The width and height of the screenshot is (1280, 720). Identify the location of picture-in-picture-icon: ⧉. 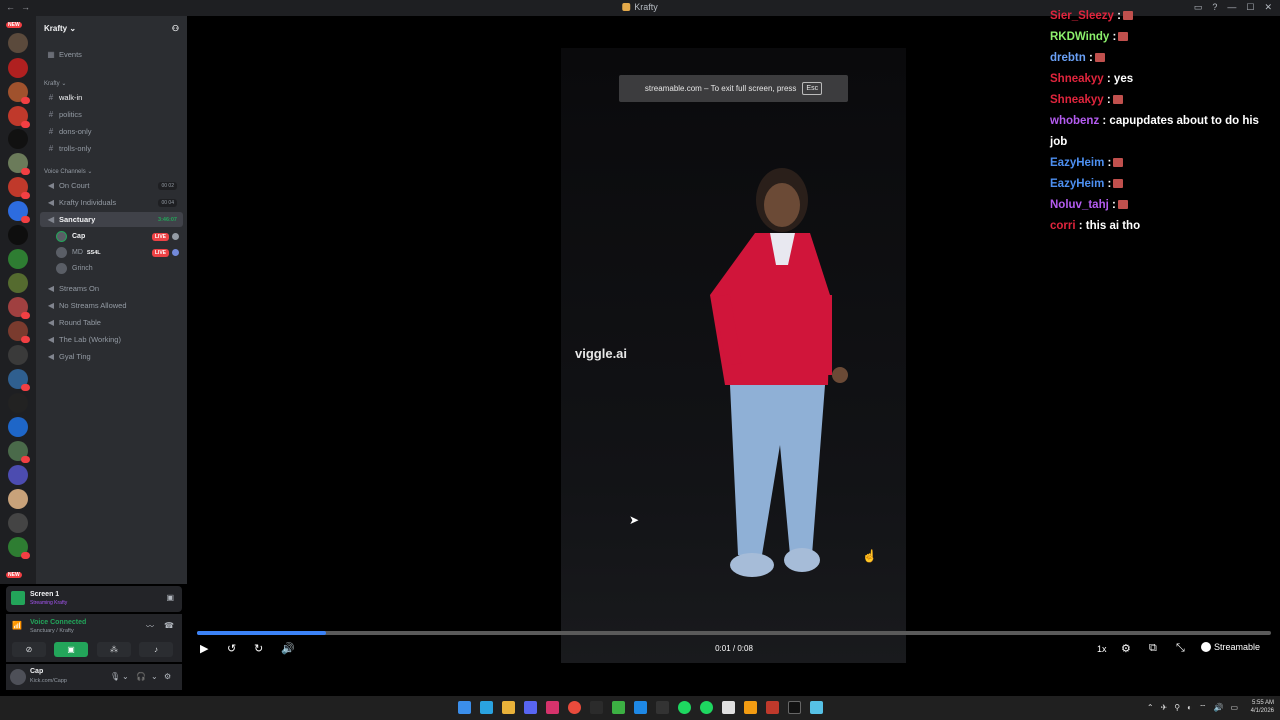
(1153, 648).